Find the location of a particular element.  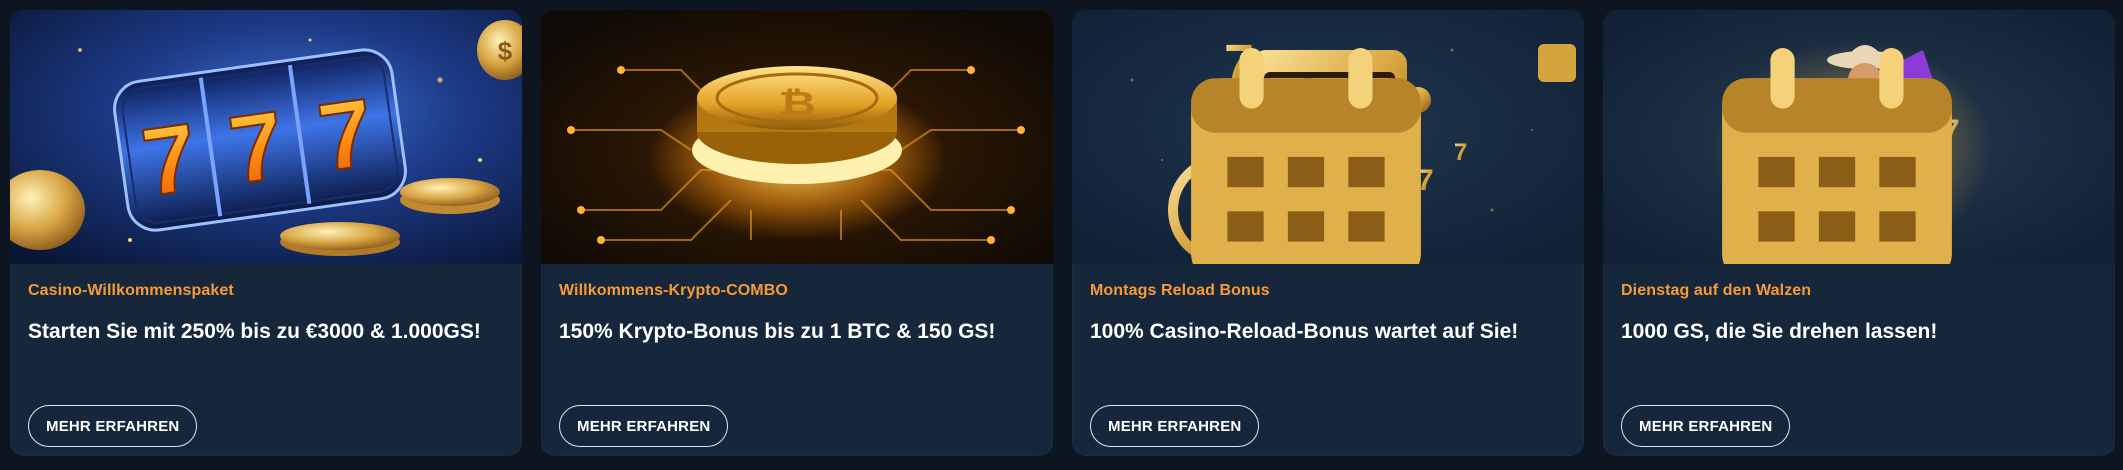

promo-title: 1000 GS, die Sie drehen lassen! is located at coordinates (1779, 331).